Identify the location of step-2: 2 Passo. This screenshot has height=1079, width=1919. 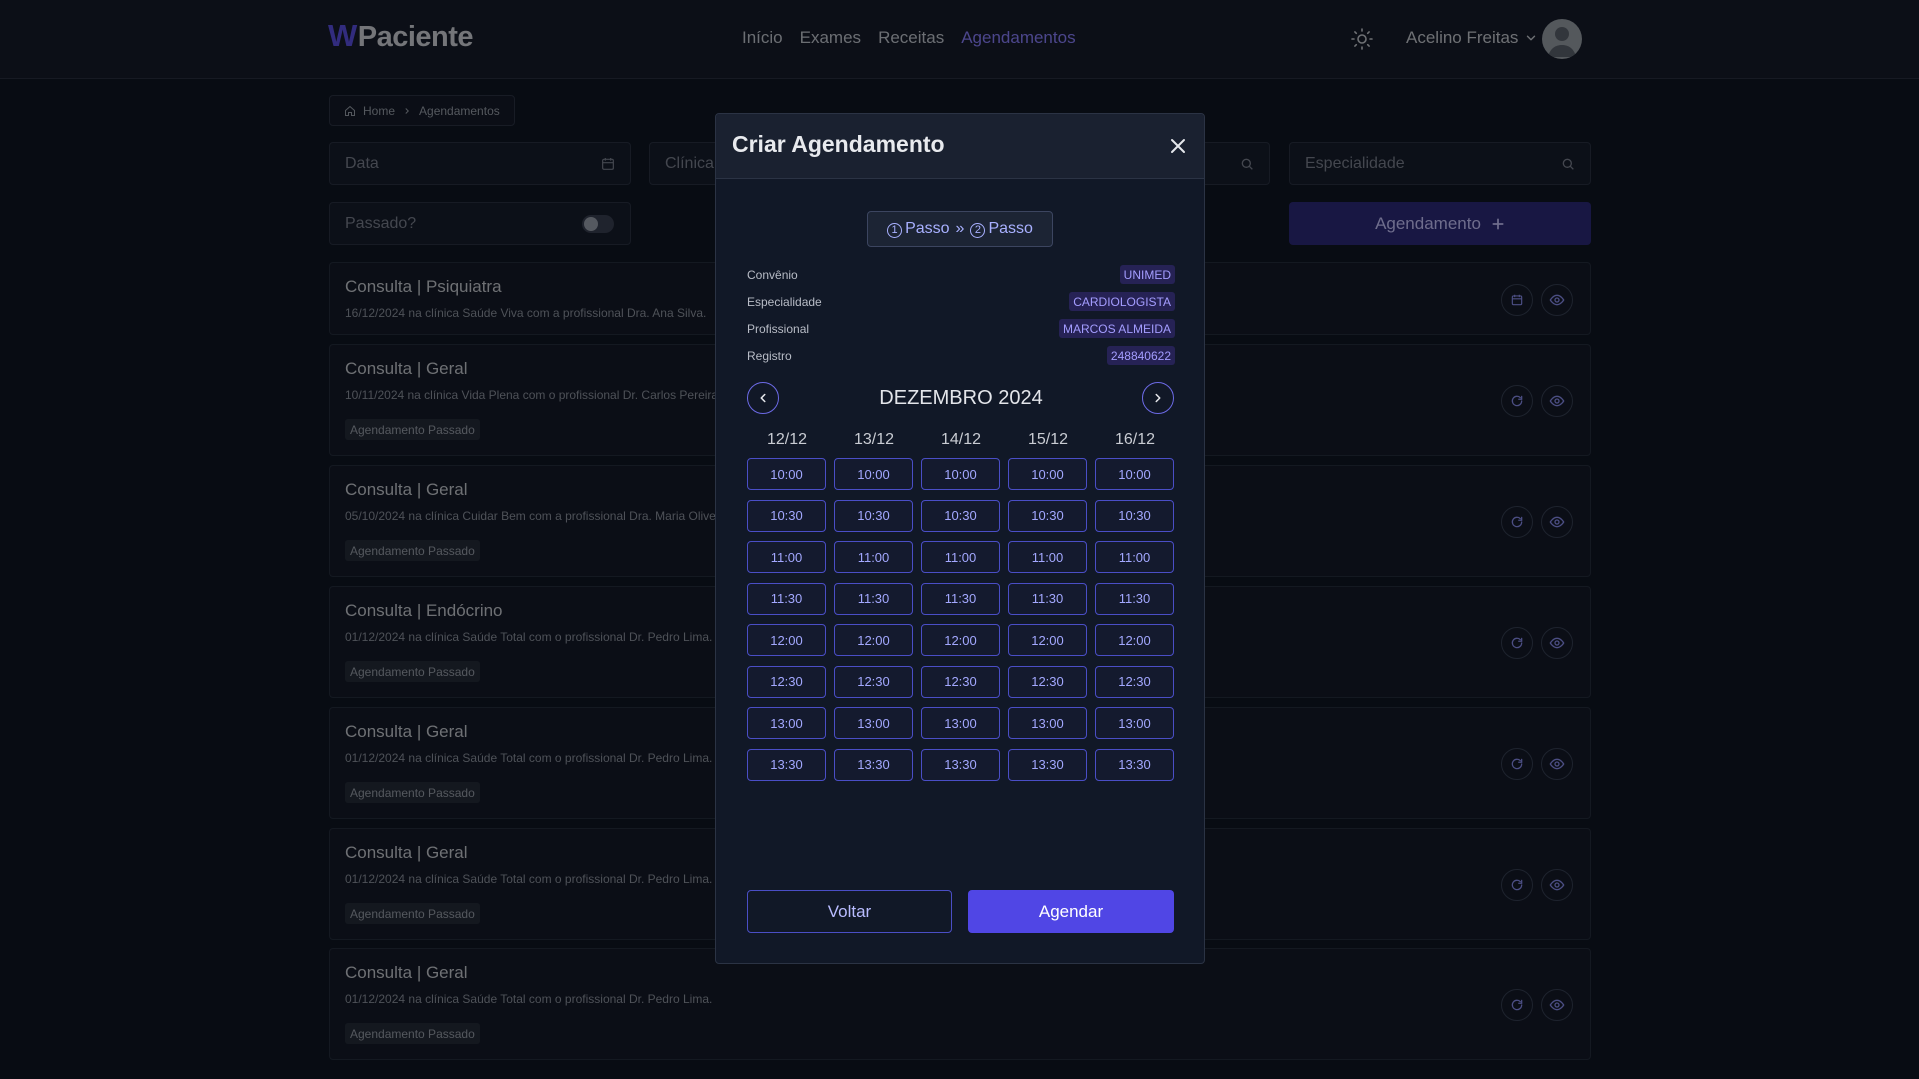
(1001, 229).